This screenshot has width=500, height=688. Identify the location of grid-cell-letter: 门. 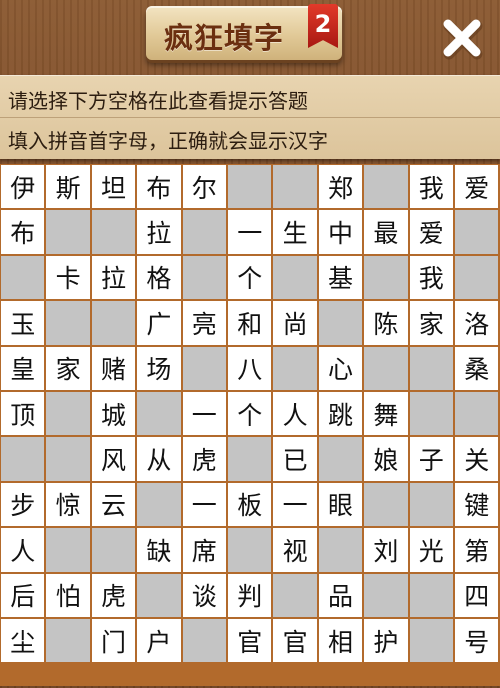
(113, 641).